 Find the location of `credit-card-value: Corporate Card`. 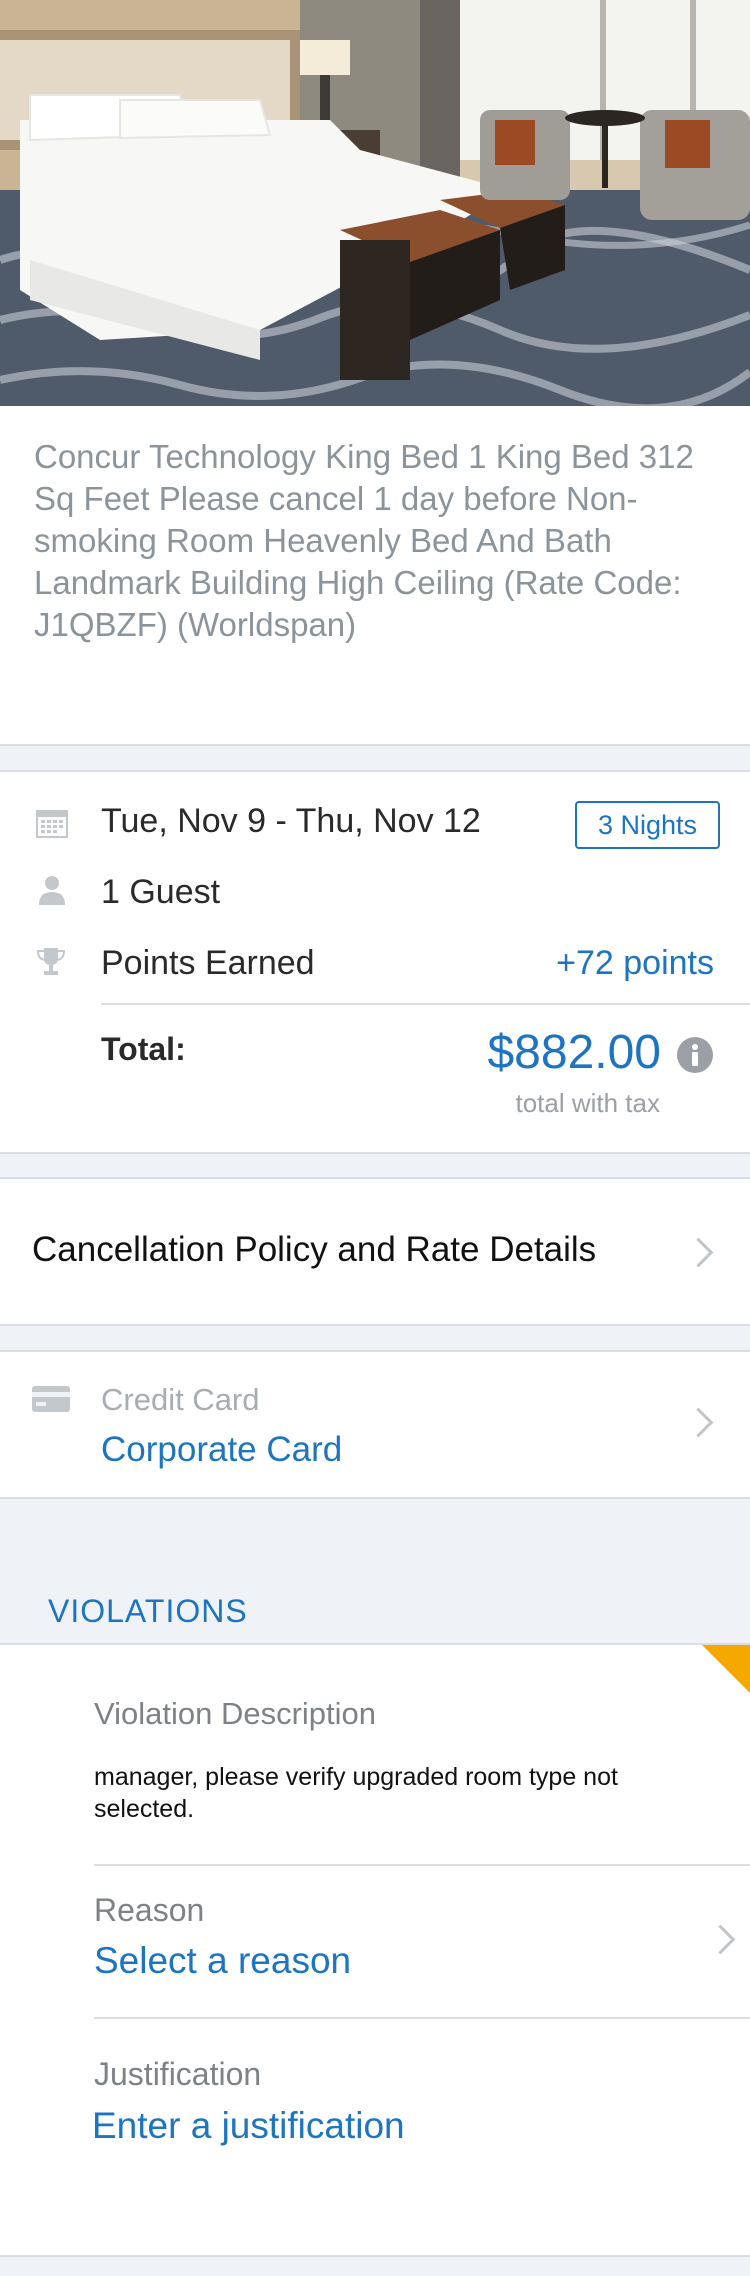

credit-card-value: Corporate Card is located at coordinates (222, 1449).